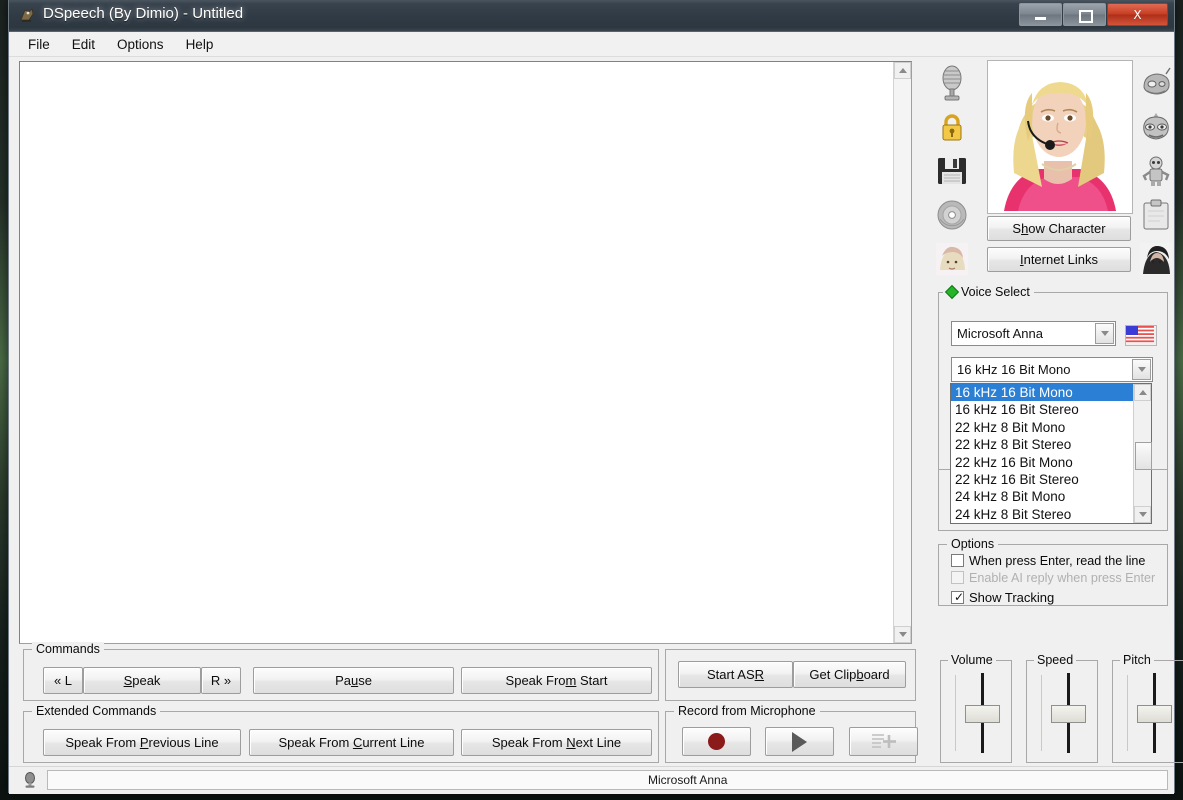 This screenshot has height=800, width=1183. I want to click on option-ai-reply-row: Enable AI reply when press Enter, so click(1054, 578).